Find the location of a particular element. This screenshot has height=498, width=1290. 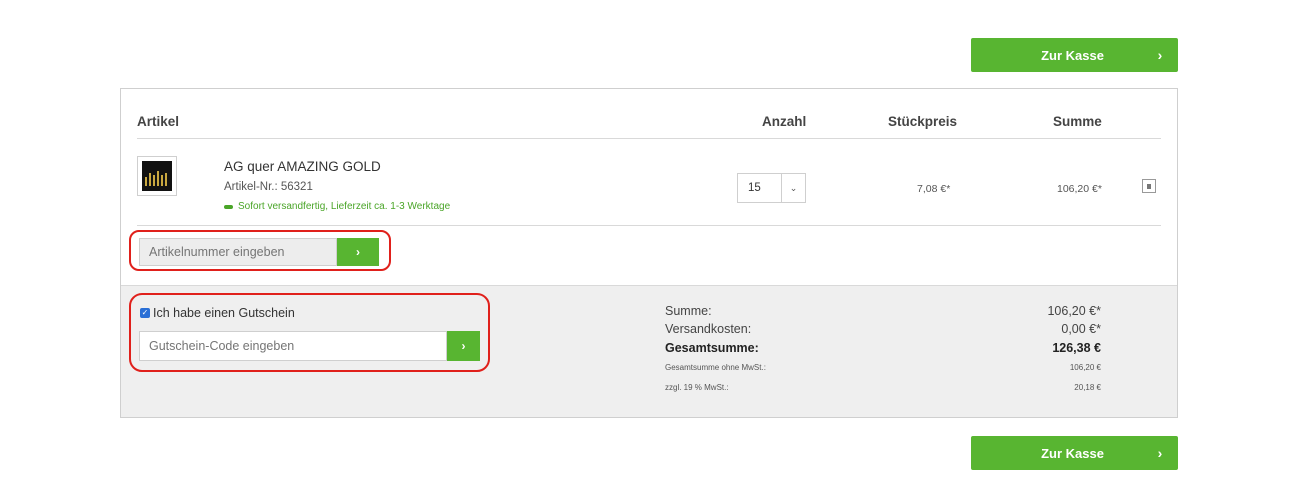

product-thumbnail is located at coordinates (157, 176).